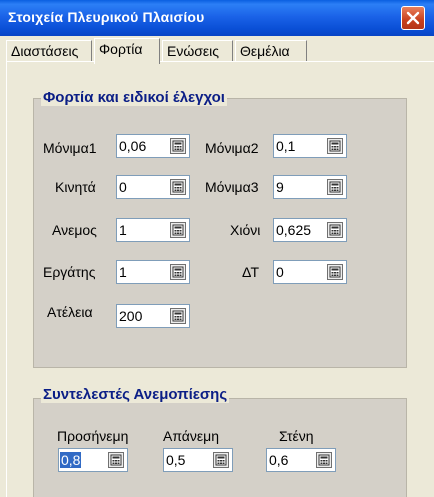 This screenshot has height=497, width=434. What do you see at coordinates (265, 51) in the screenshot?
I see `tab-label: Θεμέλια` at bounding box center [265, 51].